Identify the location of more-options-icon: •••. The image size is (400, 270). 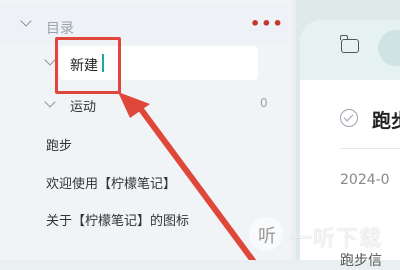
(267, 23).